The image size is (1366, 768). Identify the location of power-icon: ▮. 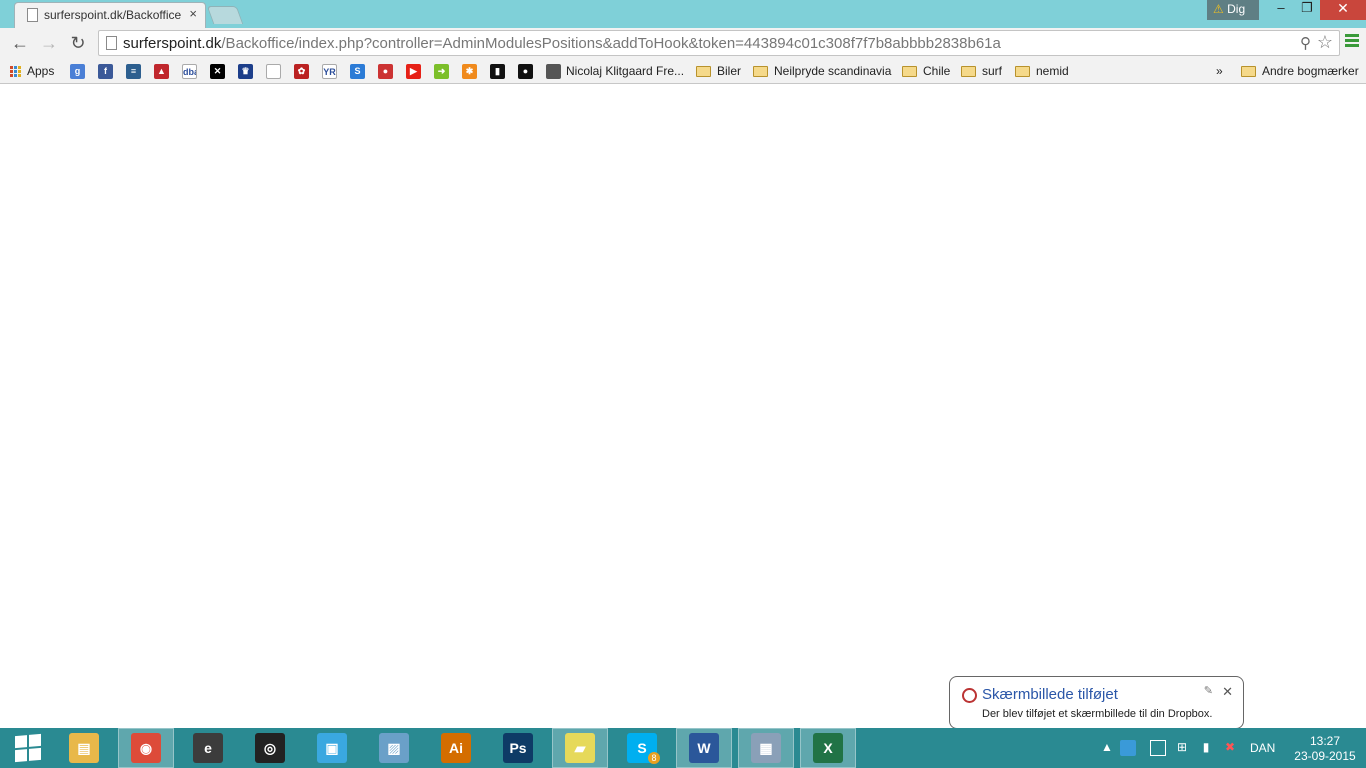
(1206, 748).